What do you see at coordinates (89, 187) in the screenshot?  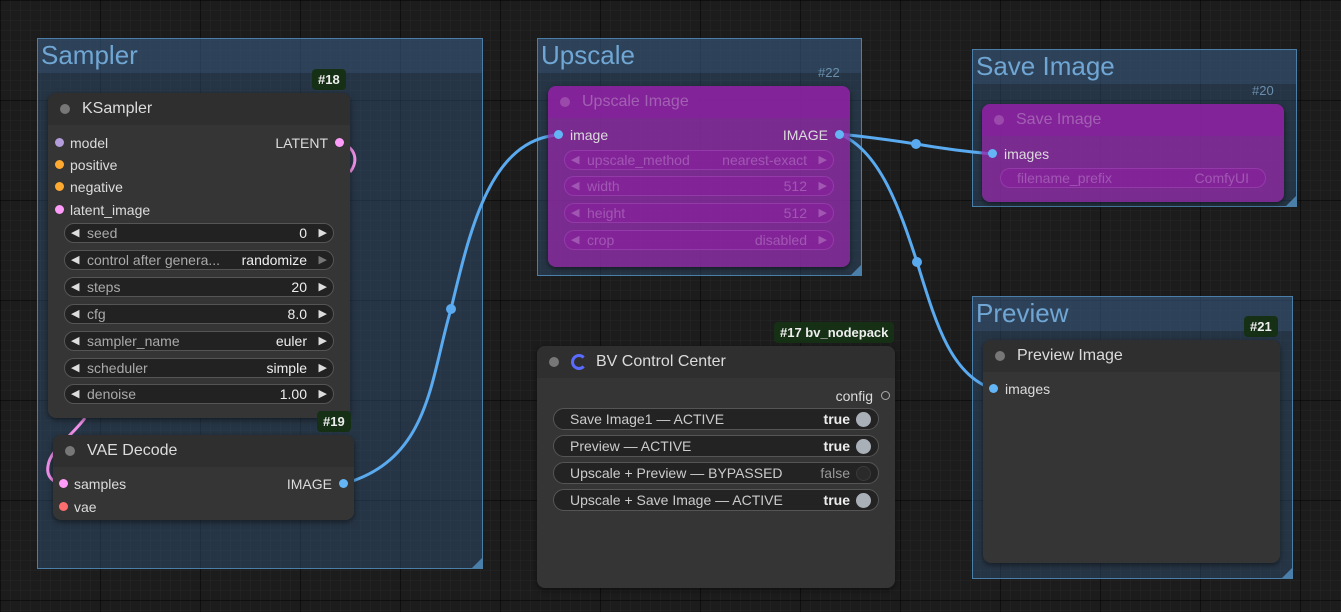 I see `input-slot-negative: negative` at bounding box center [89, 187].